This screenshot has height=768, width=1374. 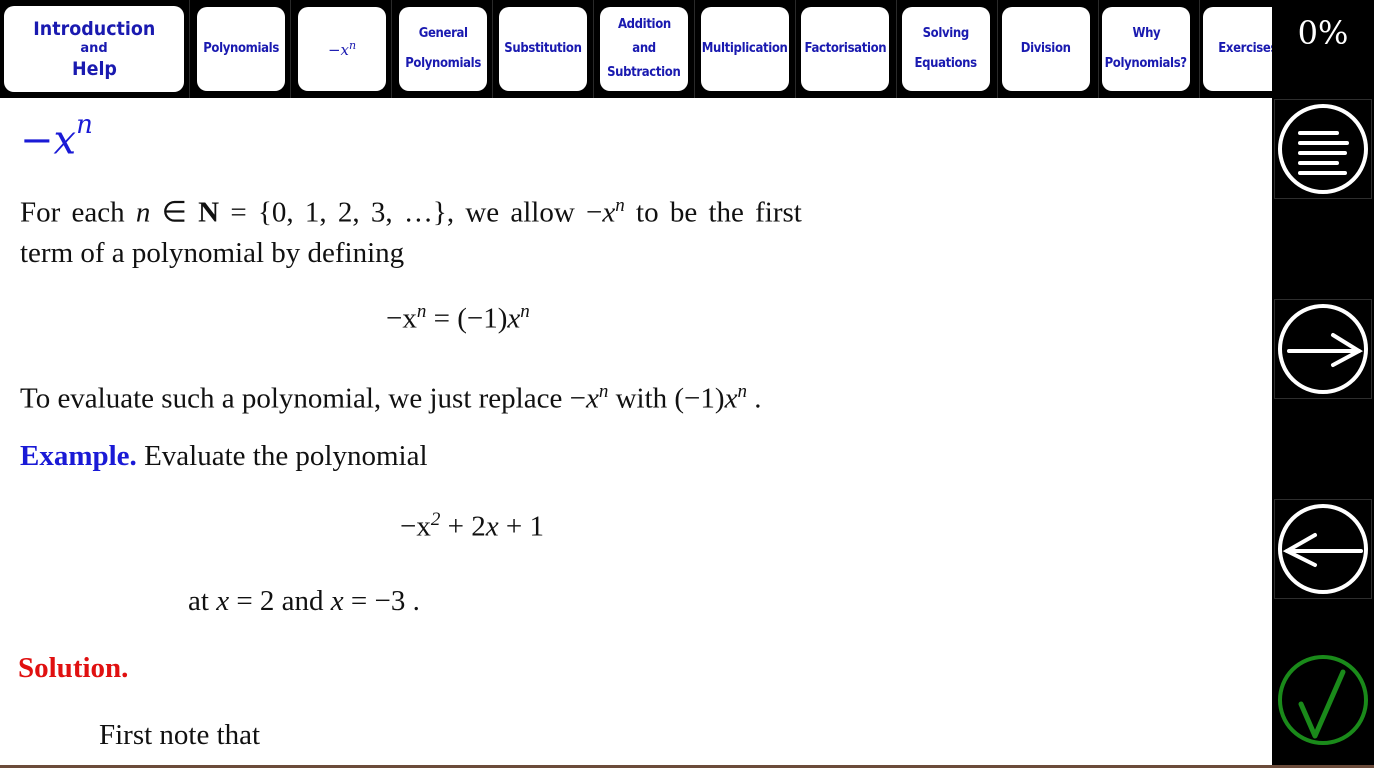 I want to click on nav-substitution-button: Substitution, so click(x=543, y=49).